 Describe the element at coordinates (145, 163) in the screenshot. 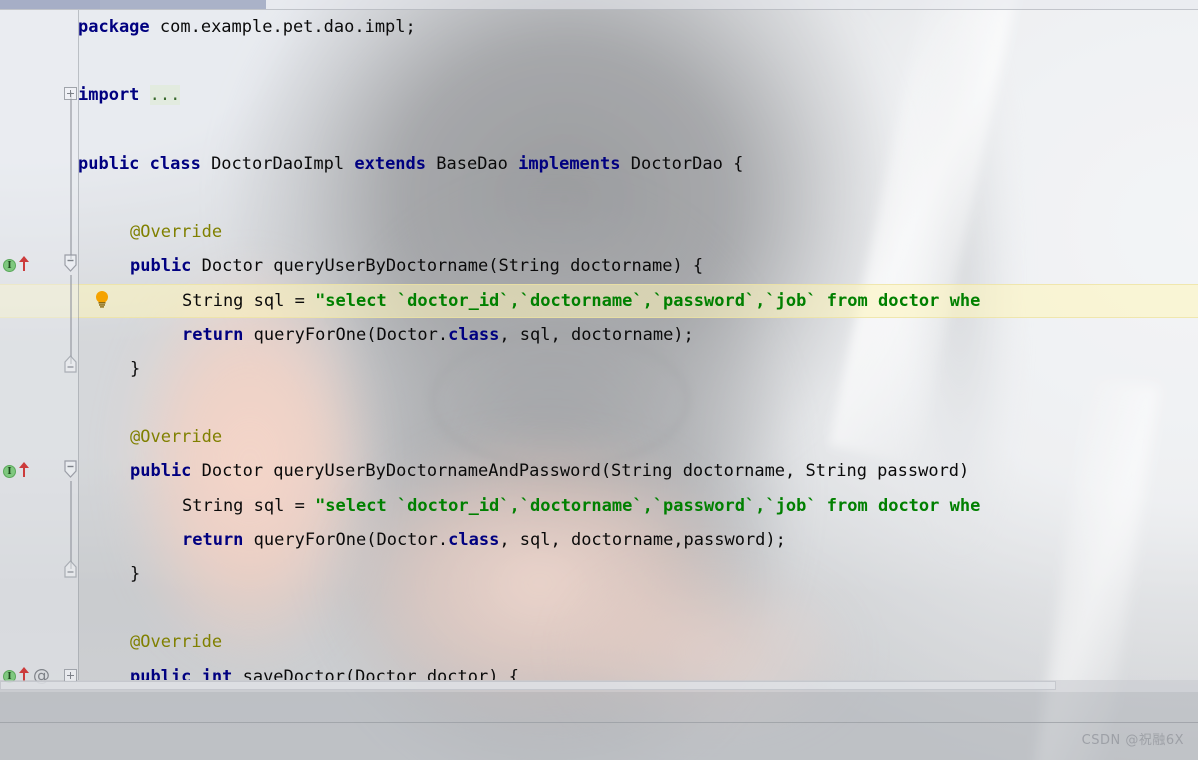

I see `code-token-kw: public class` at that location.